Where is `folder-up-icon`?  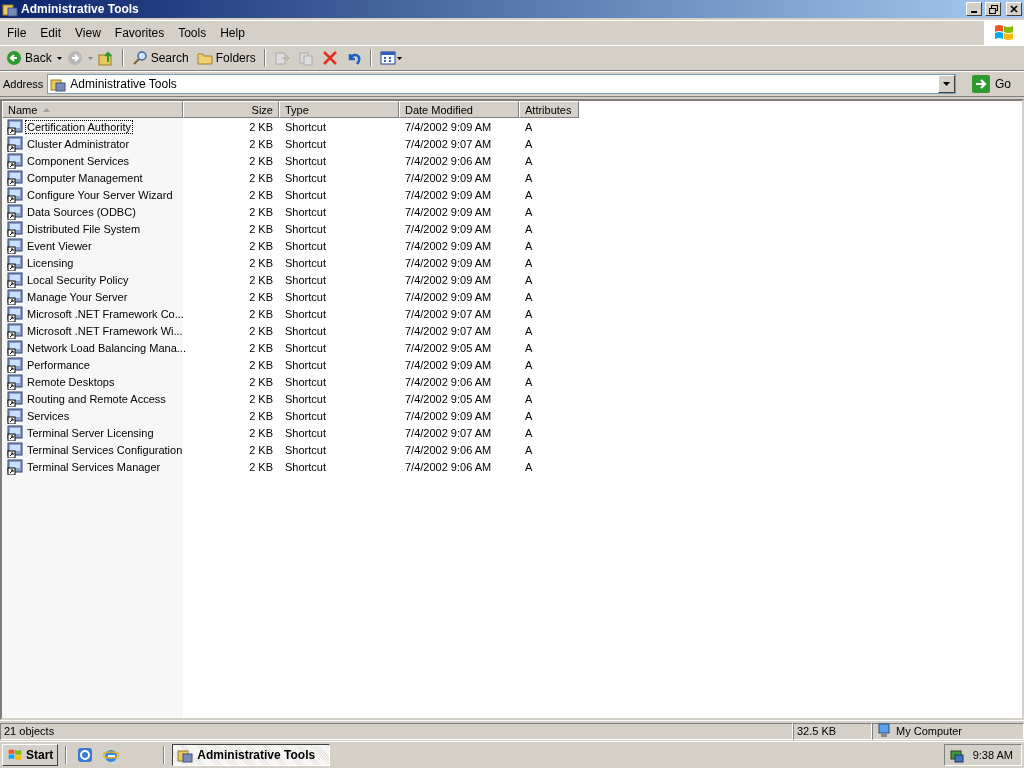 folder-up-icon is located at coordinates (105, 58).